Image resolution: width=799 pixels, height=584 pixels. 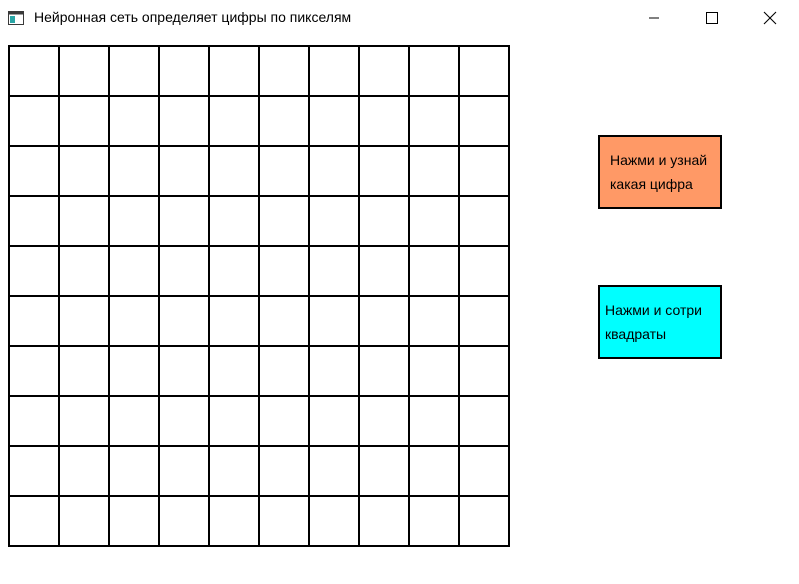 I want to click on recognize-digit-button: Нажми и узнай какая цифра, so click(x=660, y=172).